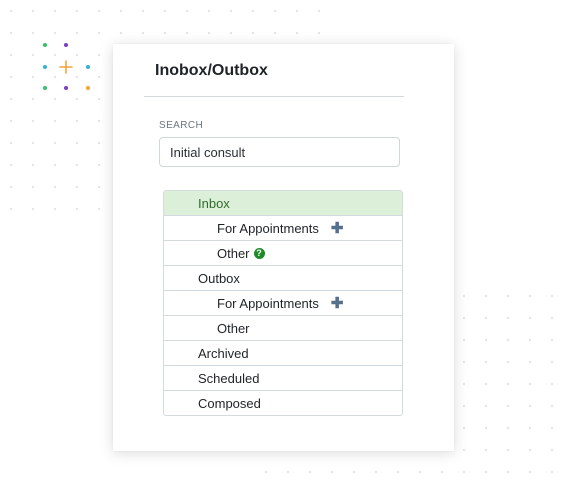  I want to click on tree-item-label: Composed, so click(229, 403).